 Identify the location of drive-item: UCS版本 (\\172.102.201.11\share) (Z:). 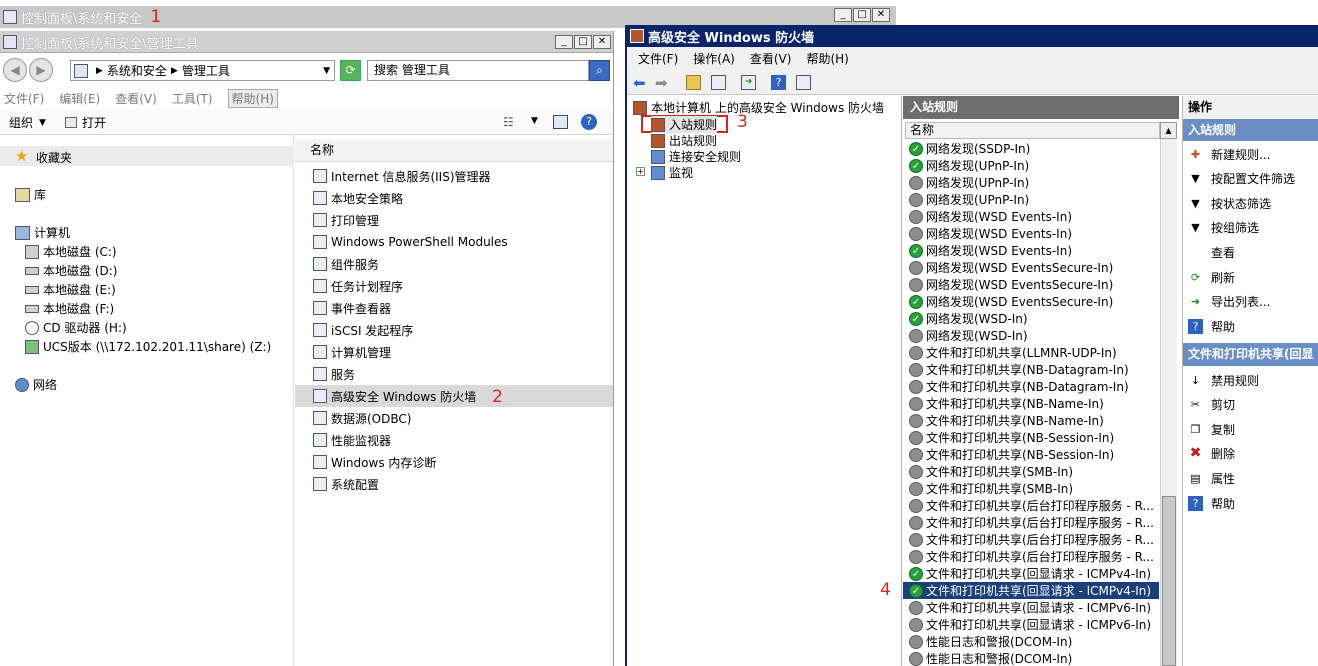
(148, 346).